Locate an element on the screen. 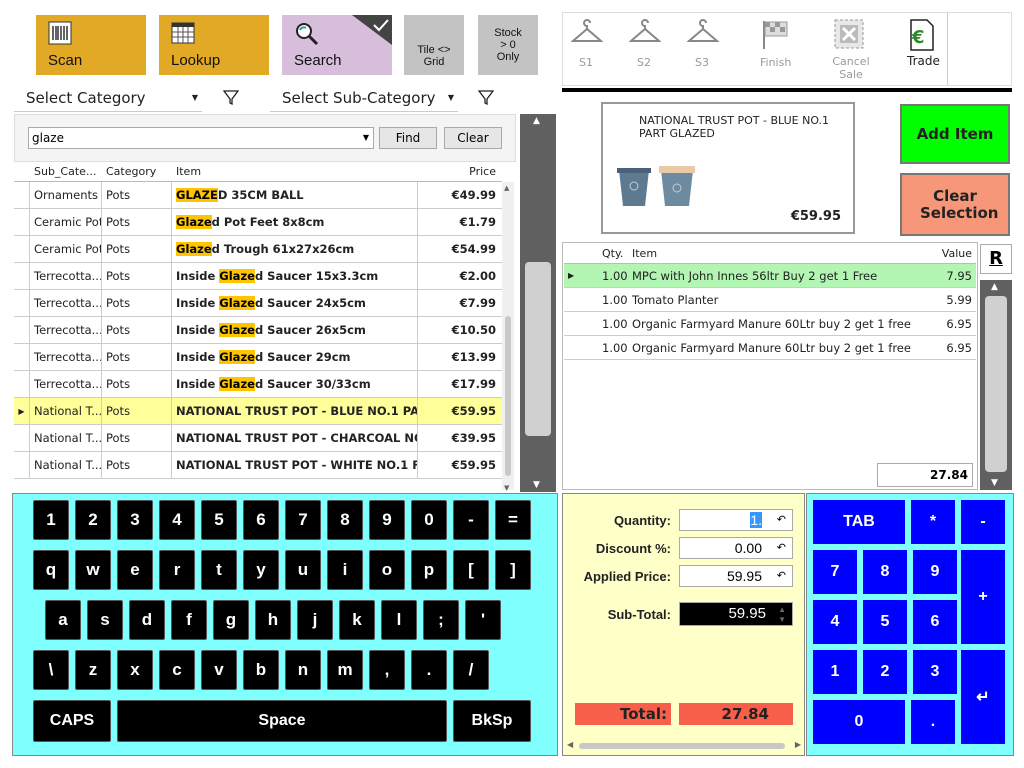 The image size is (1024, 768). key: 8 is located at coordinates (345, 520).